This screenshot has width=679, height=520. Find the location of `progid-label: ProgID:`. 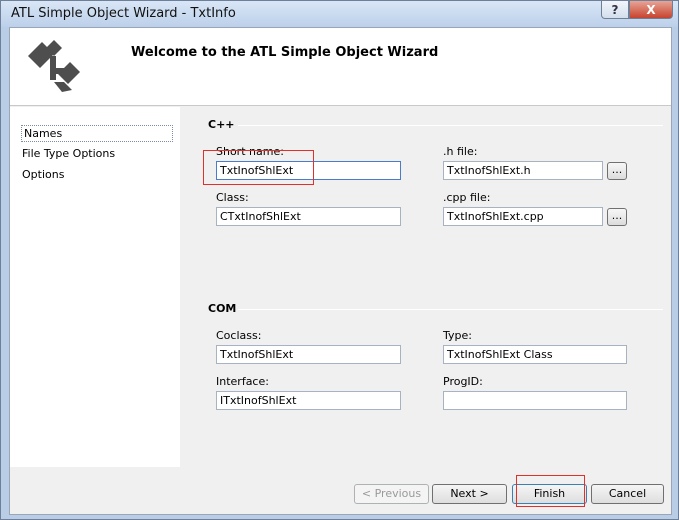

progid-label: ProgID: is located at coordinates (463, 381).